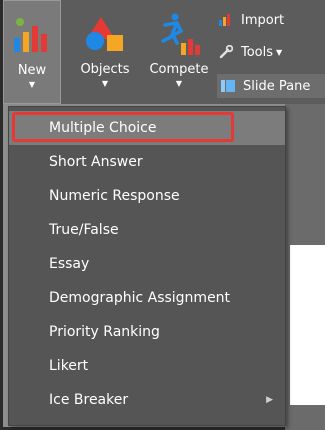  Describe the element at coordinates (257, 52) in the screenshot. I see `tools-label: Tools` at that location.